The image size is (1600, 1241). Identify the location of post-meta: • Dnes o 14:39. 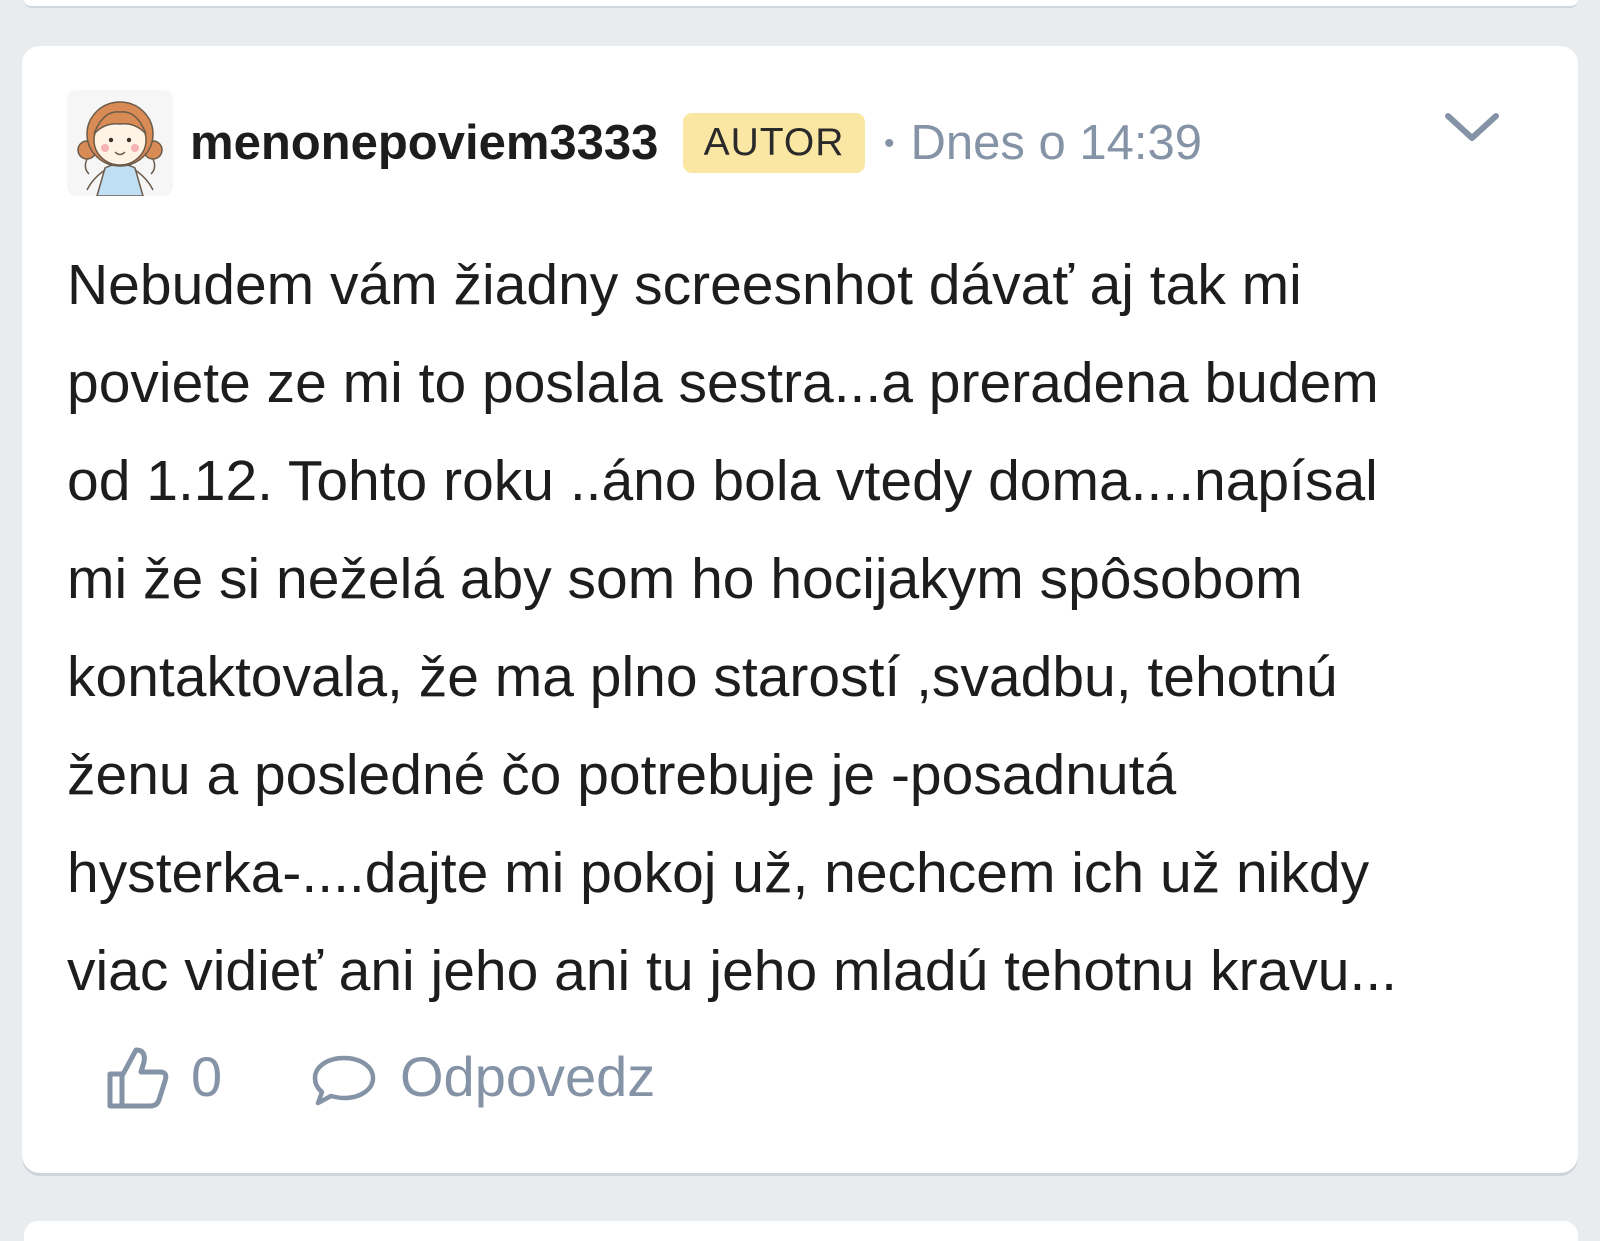
(1043, 143).